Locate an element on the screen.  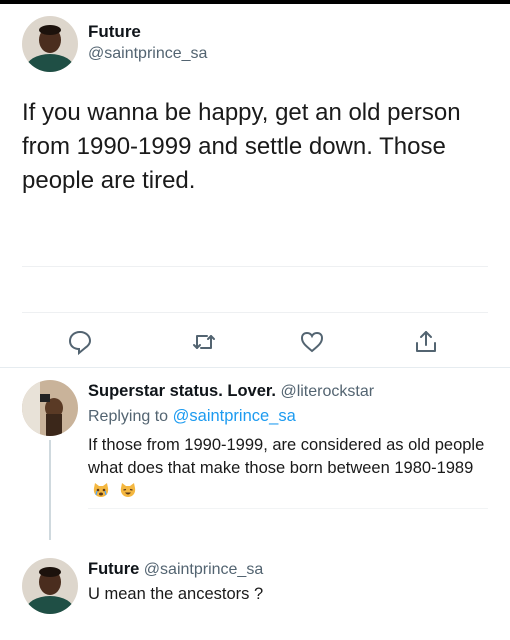
replying-to-link: @saintprince_sa is located at coordinates (234, 416).